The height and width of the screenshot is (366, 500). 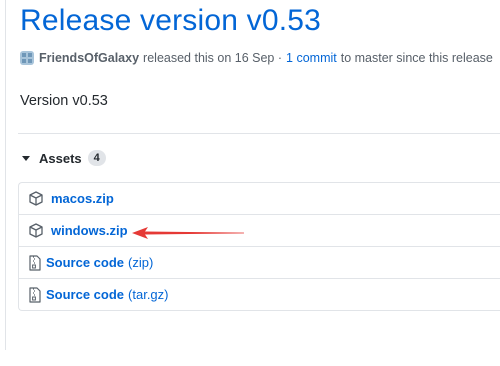 I want to click on assets-label: Assets, so click(x=60, y=158).